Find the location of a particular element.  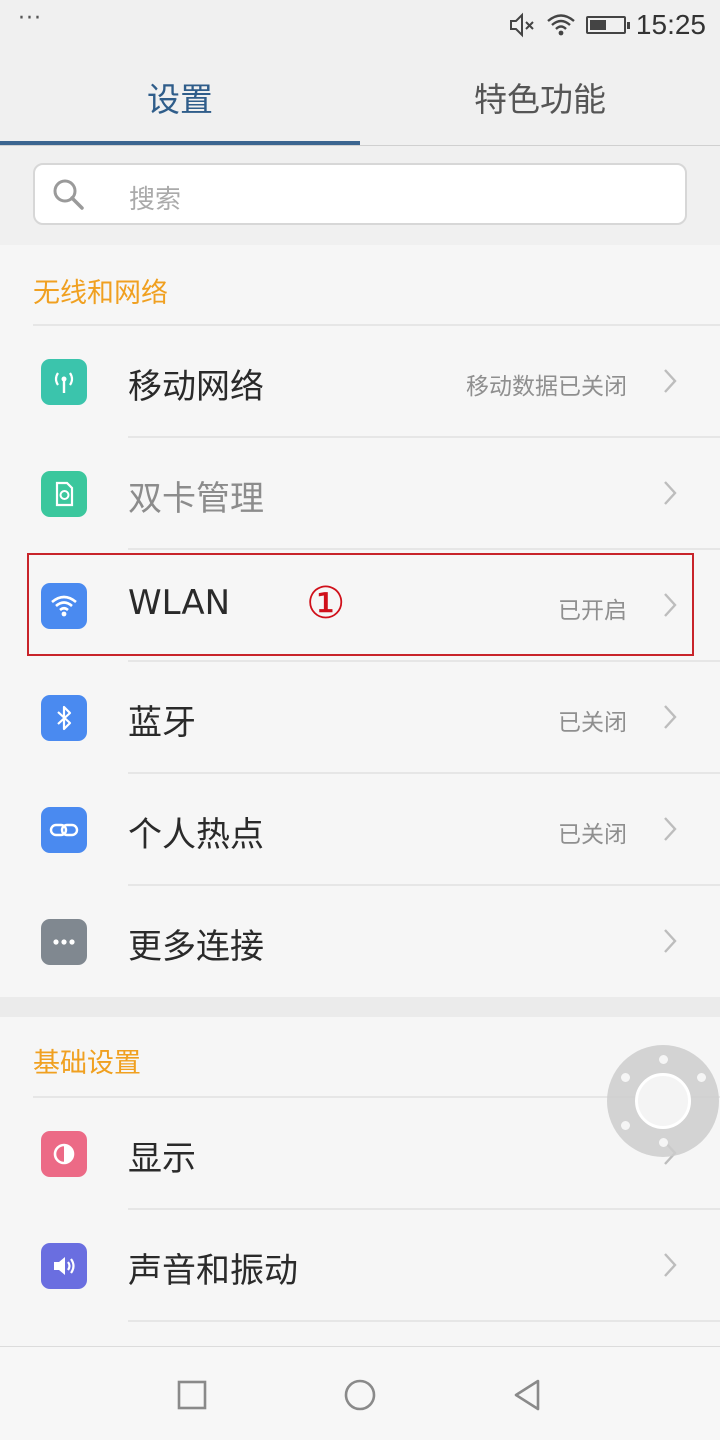

floating-assistant-ball is located at coordinates (663, 1101).